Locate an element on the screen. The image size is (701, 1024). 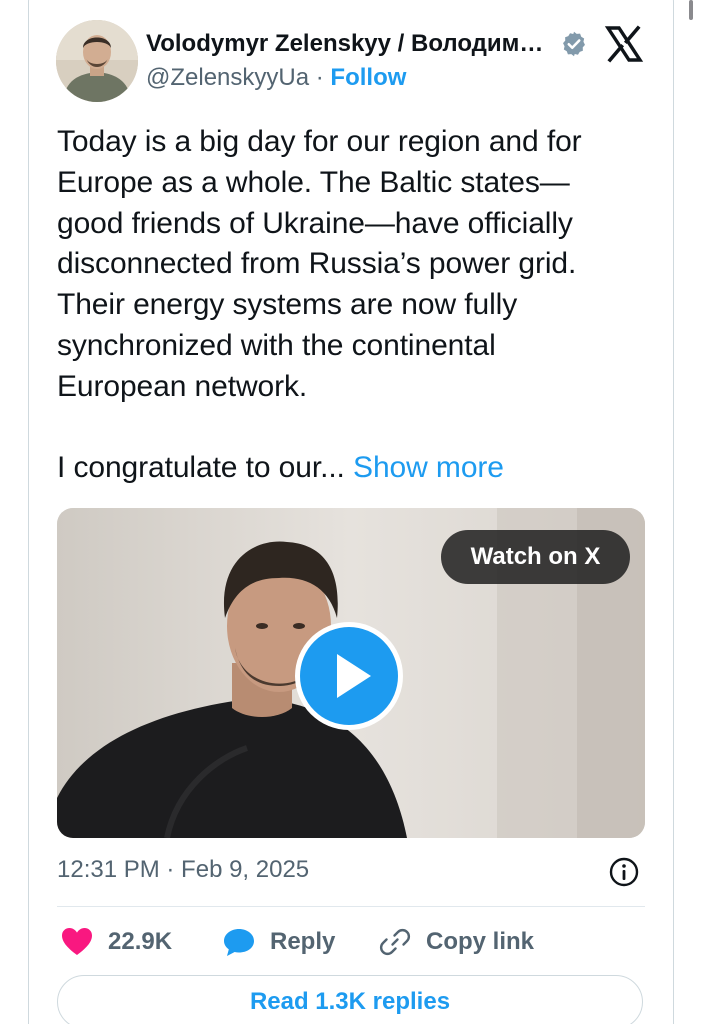
follow-button: Follow is located at coordinates (368, 77).